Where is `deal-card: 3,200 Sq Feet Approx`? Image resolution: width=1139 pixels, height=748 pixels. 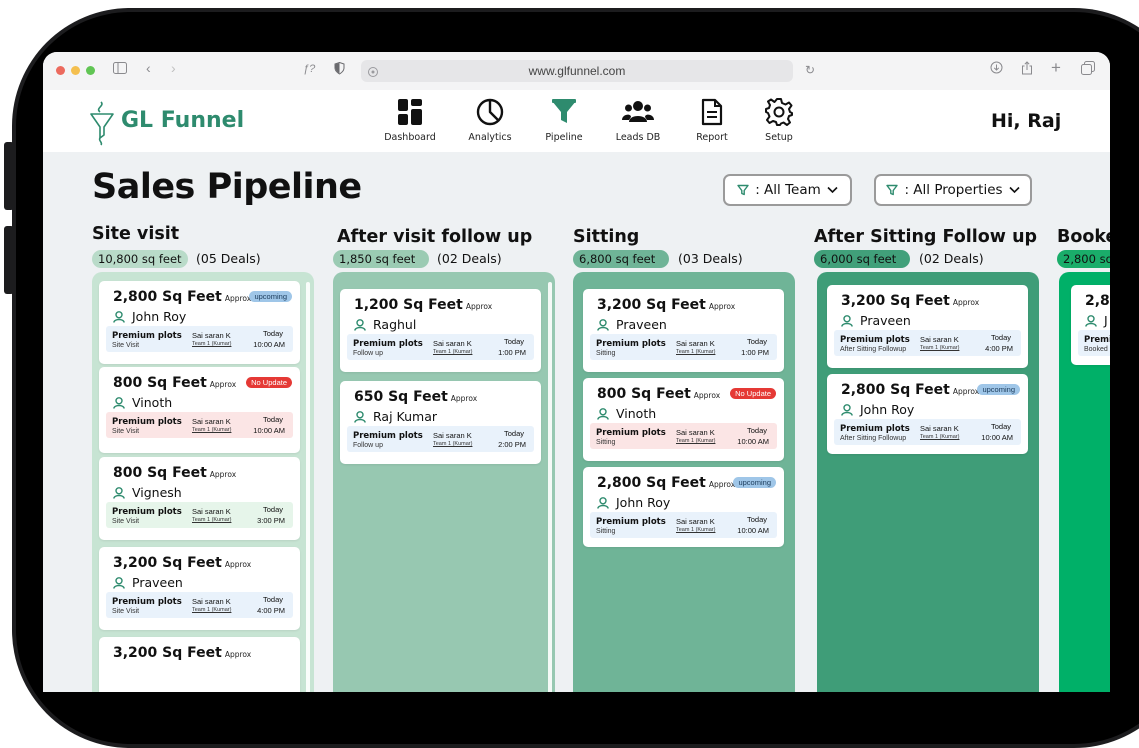
deal-card: 3,200 Sq Feet Approx is located at coordinates (199, 664).